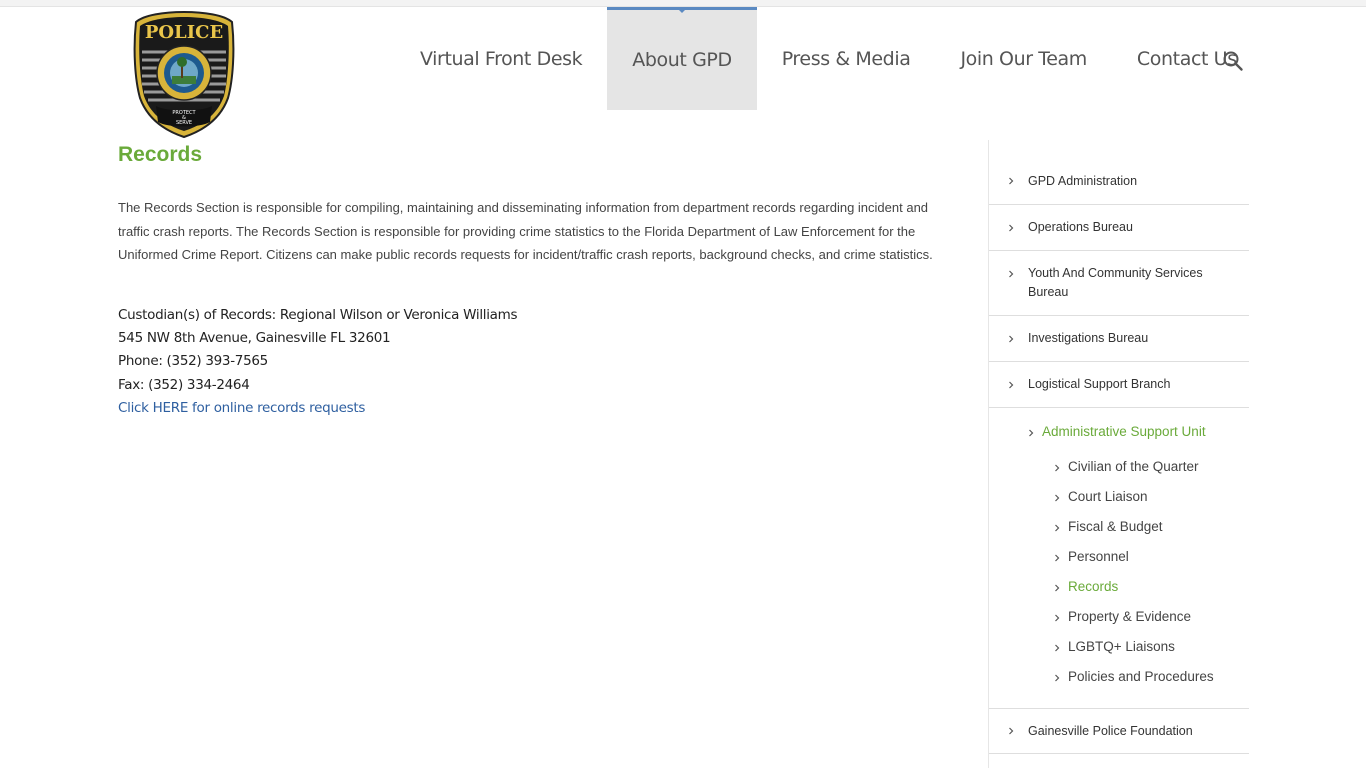 The height and width of the screenshot is (768, 1366). I want to click on sidebar-subitem-property-evidence: Property & Evidence, so click(1123, 616).